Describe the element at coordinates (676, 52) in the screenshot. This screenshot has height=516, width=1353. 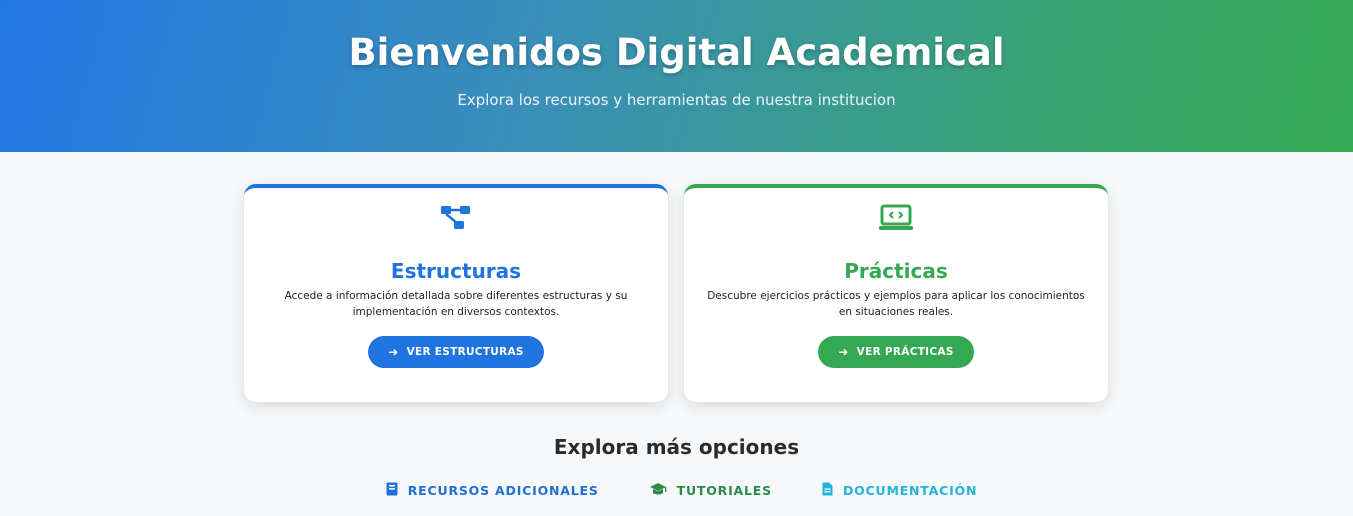
I see `page-title: Bienvenidos Digital Academical` at that location.